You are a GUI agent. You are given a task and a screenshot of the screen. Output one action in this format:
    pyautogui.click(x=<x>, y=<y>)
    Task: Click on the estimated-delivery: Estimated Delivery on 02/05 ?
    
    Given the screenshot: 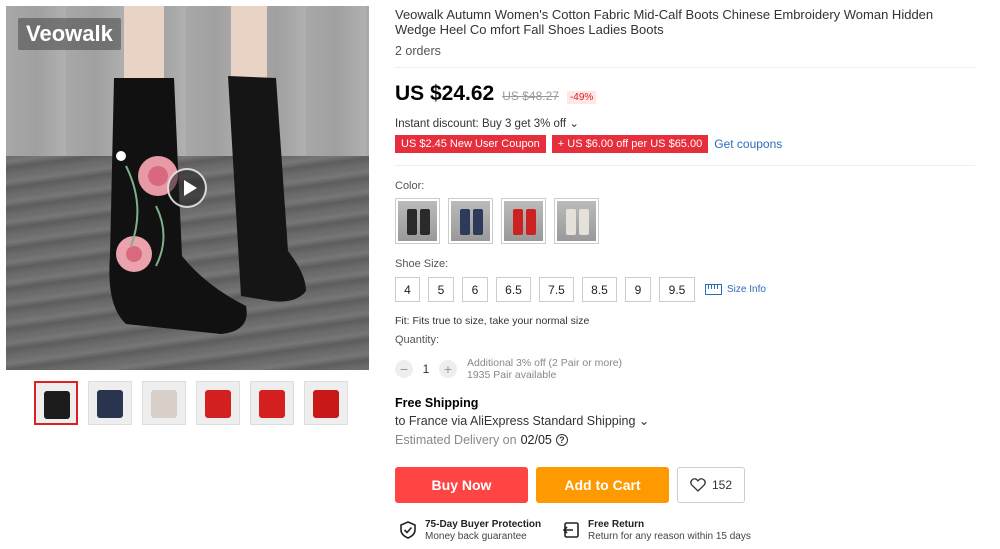 What is the action you would take?
    pyautogui.click(x=481, y=440)
    